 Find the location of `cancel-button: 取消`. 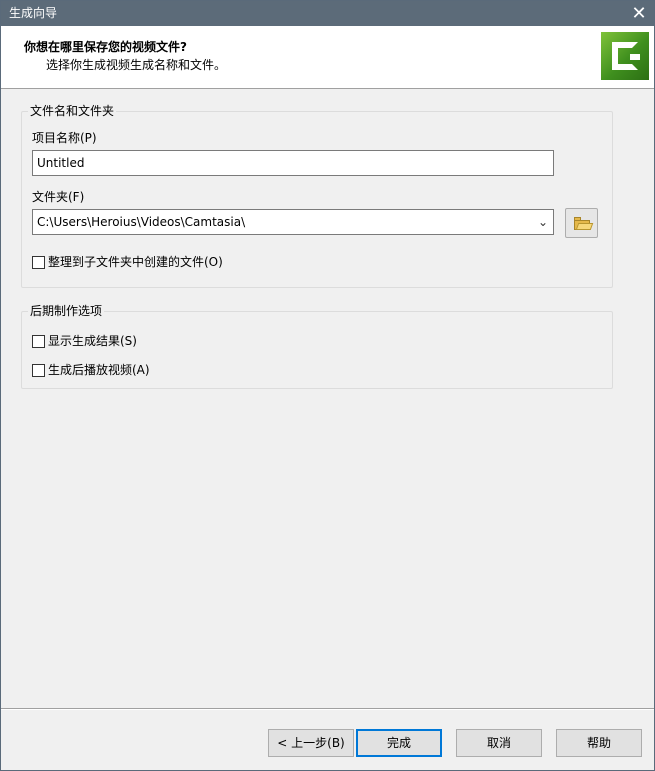

cancel-button: 取消 is located at coordinates (499, 743).